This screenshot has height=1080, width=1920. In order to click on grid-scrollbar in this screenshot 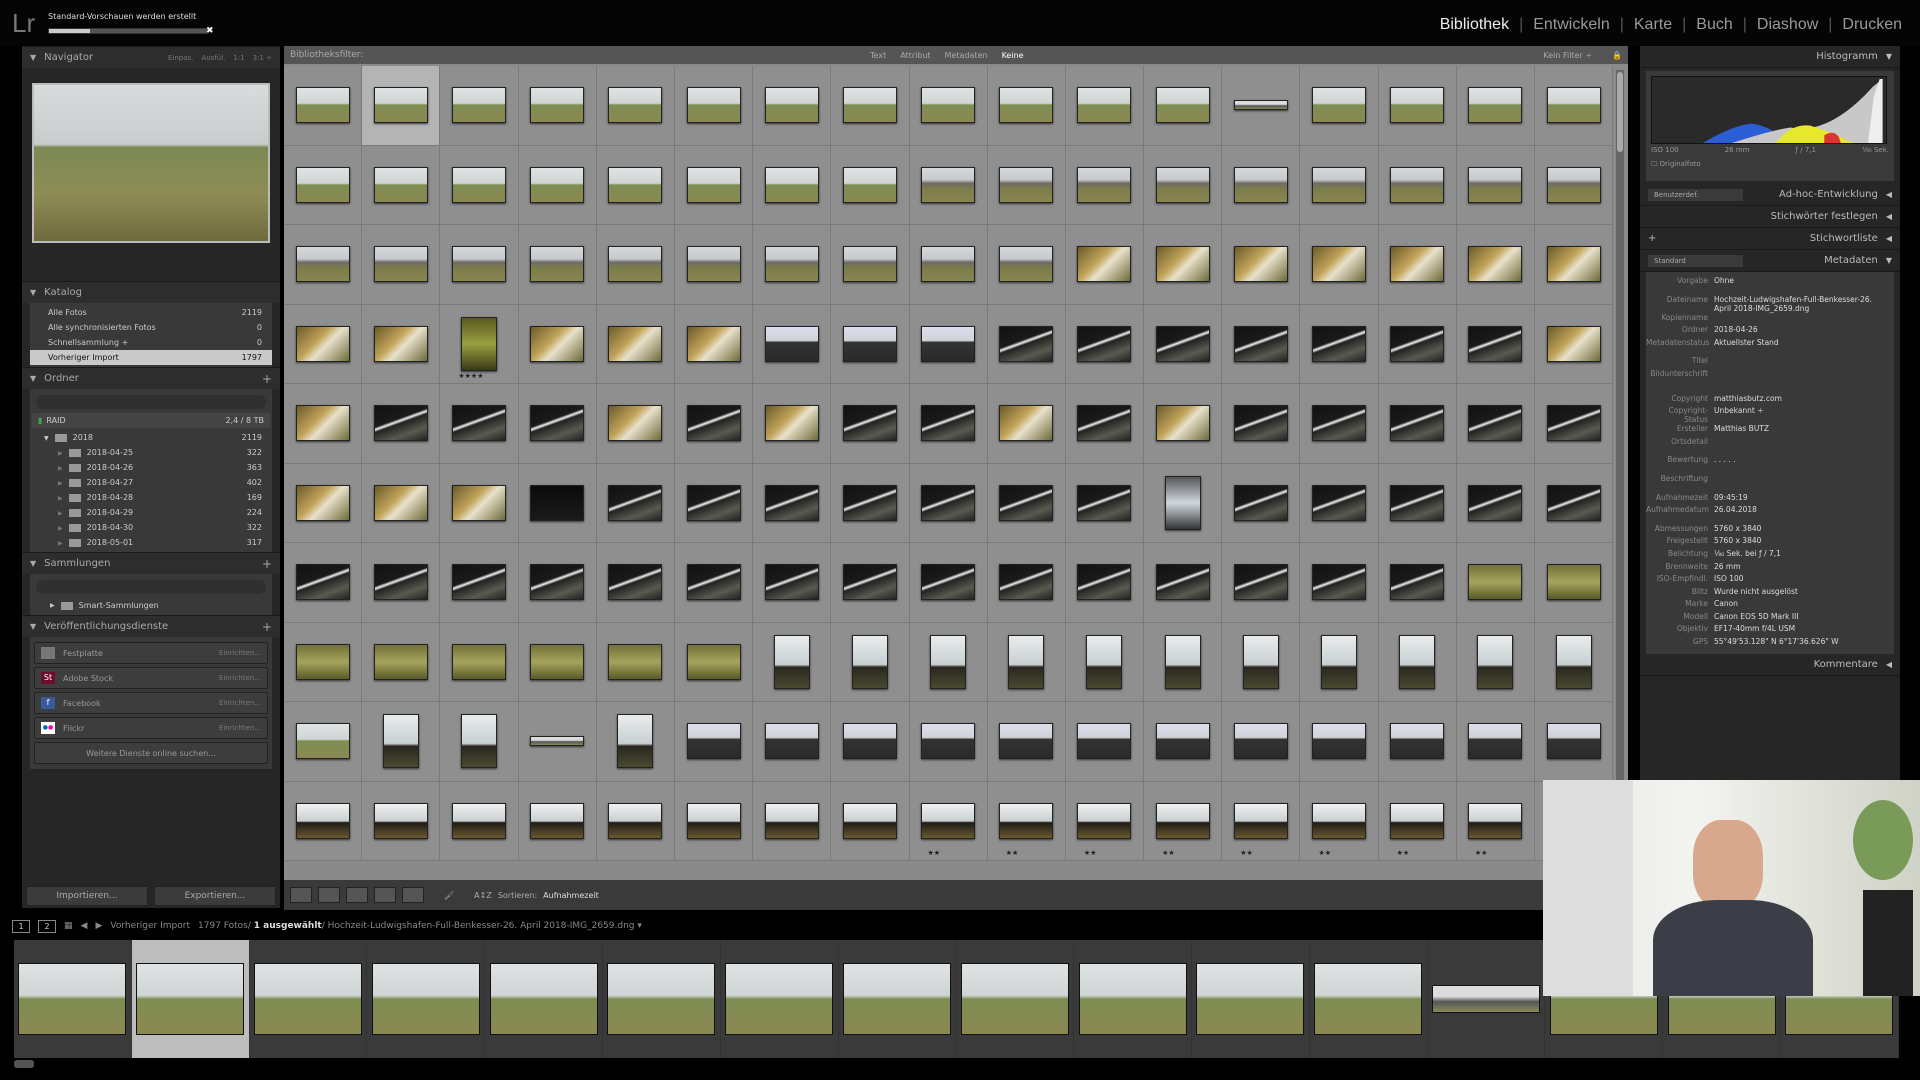, I will do `click(1620, 485)`.